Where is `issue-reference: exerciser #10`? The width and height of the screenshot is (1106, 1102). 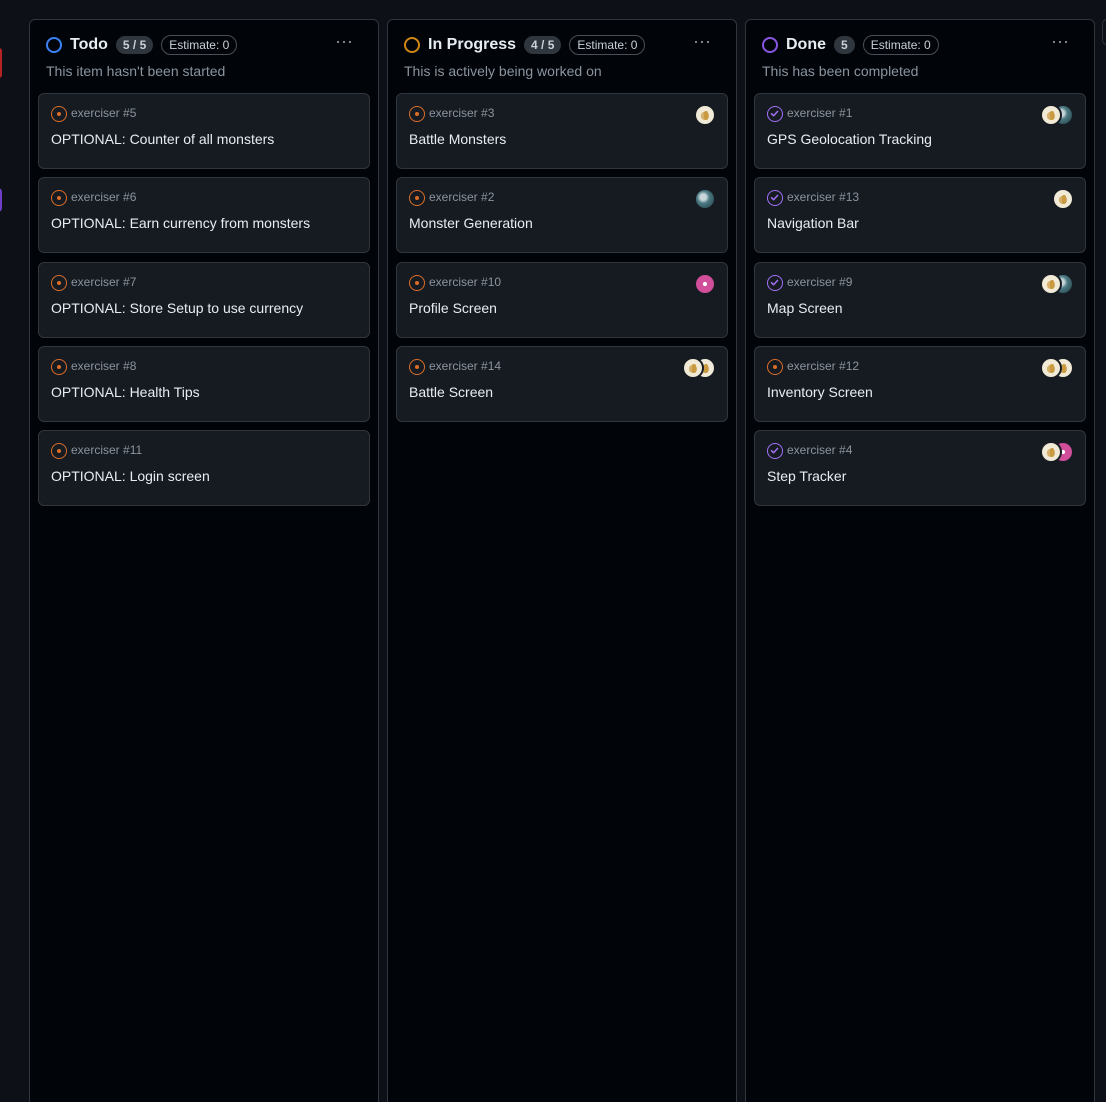
issue-reference: exerciser #10 is located at coordinates (465, 282).